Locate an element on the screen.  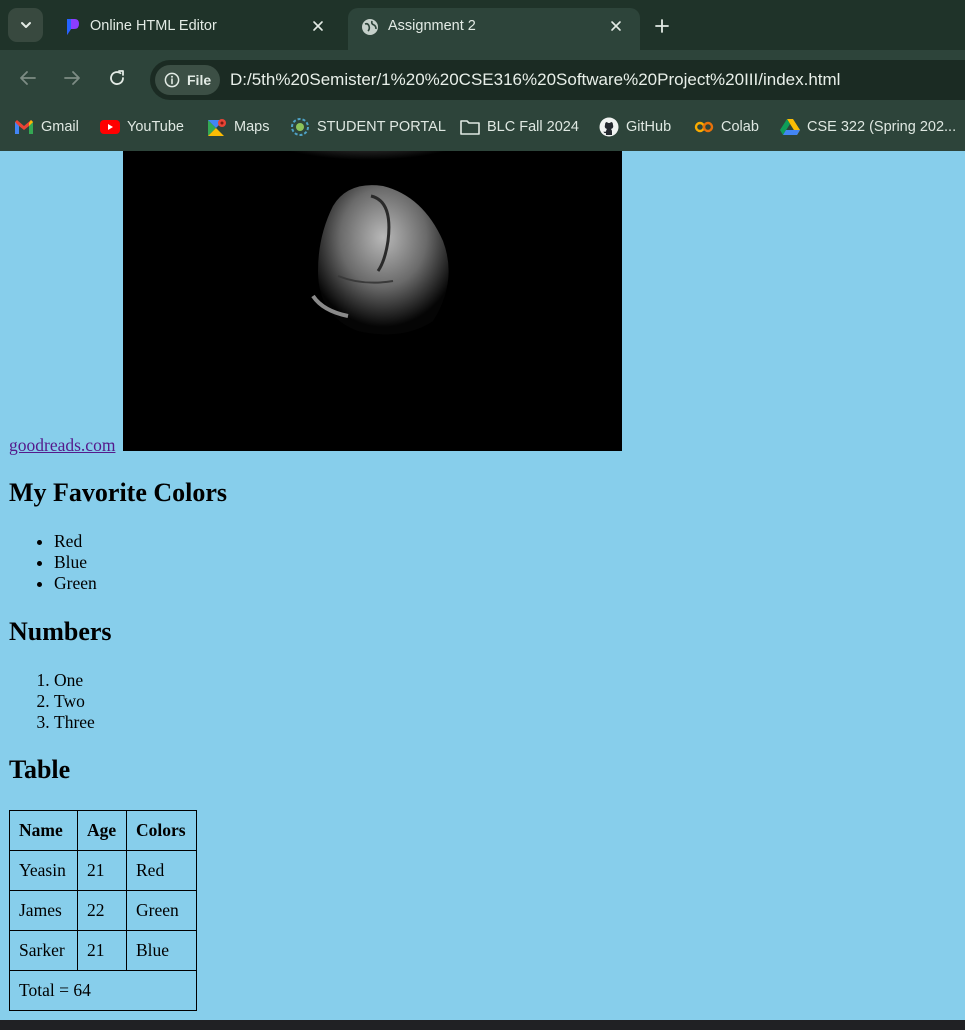
list-item: Green is located at coordinates (75, 583).